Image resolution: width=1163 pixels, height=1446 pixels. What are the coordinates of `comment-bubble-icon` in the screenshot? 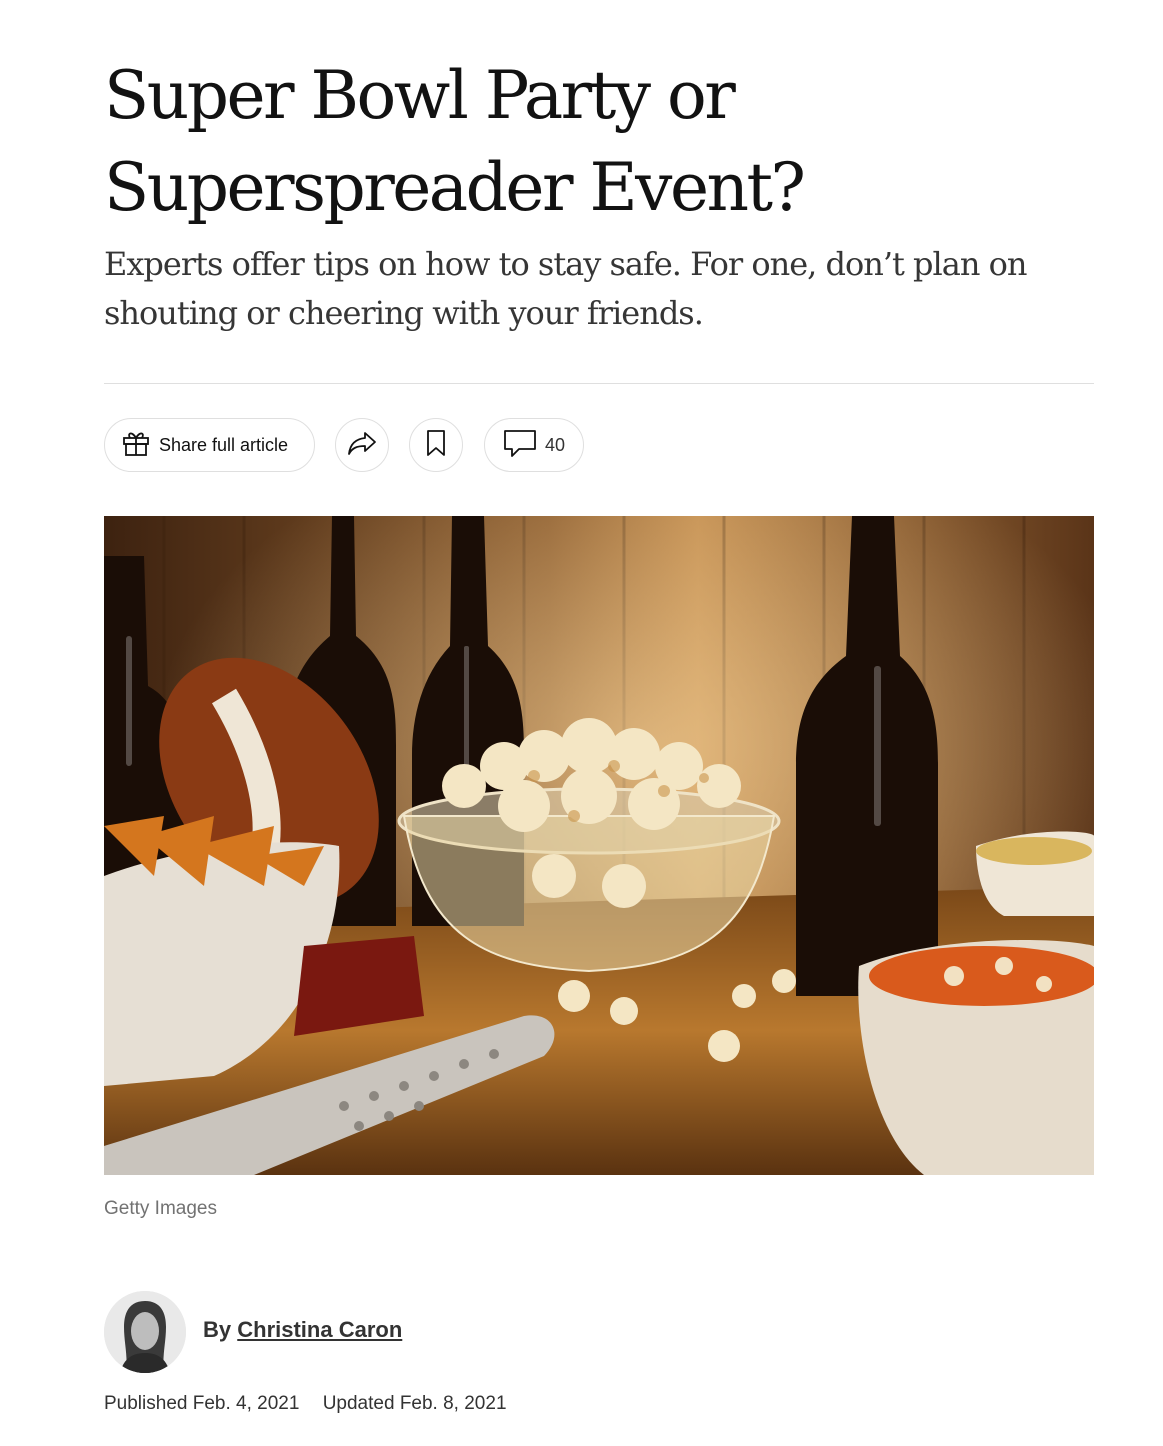 It's located at (520, 445).